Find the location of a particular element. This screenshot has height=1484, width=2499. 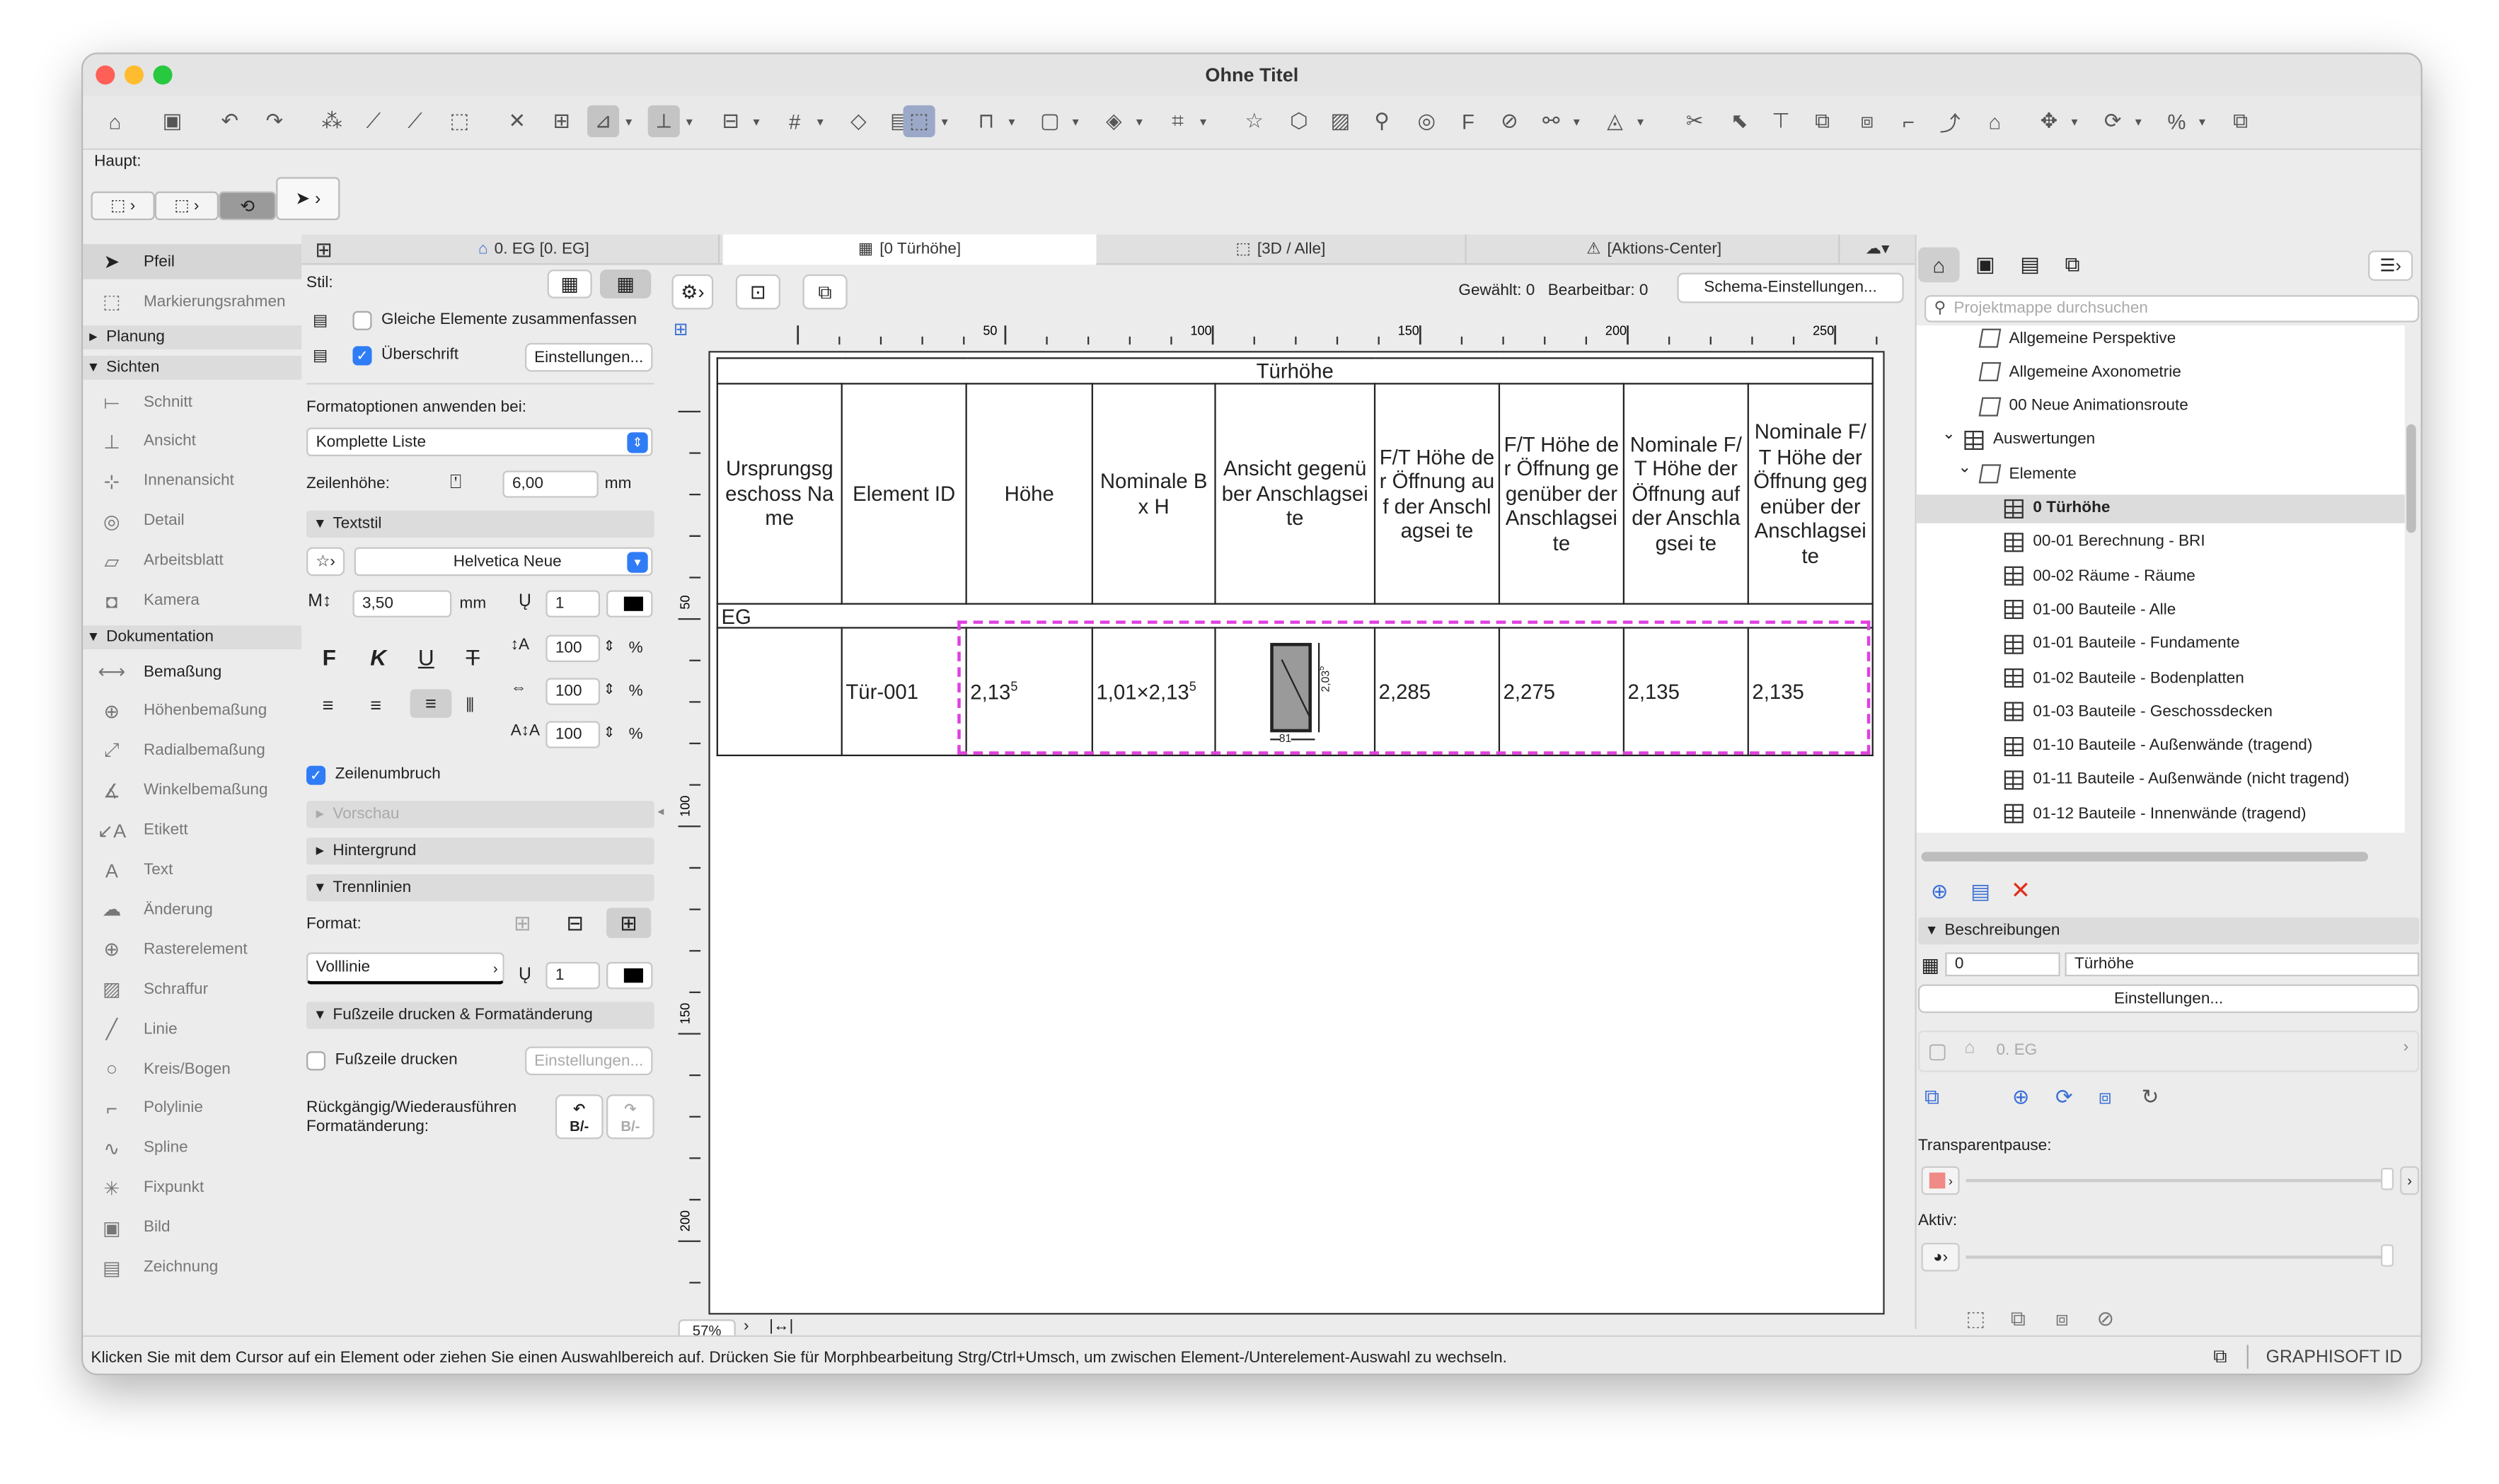

underline-button: U is located at coordinates (426, 657).